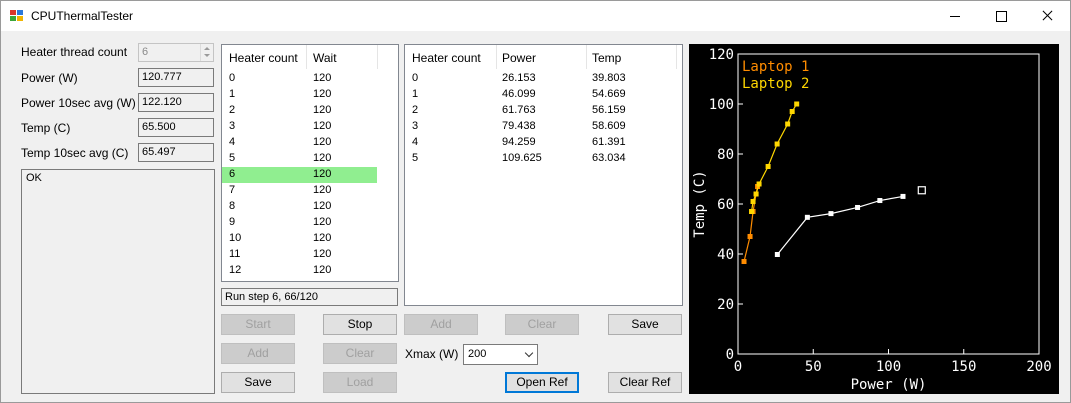 The width and height of the screenshot is (1071, 403). I want to click on xmax-value: 200, so click(477, 354).